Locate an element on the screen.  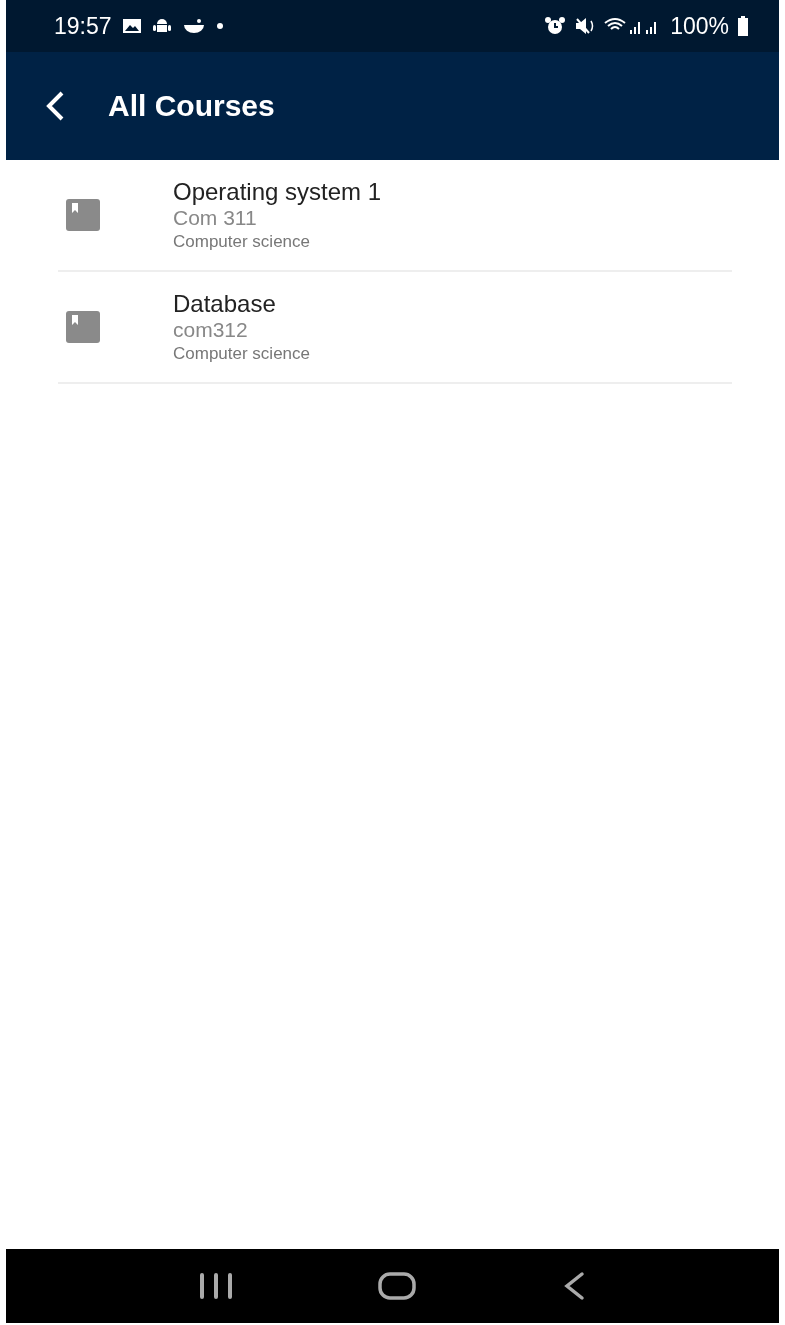
course-code: com312 is located at coordinates (211, 330).